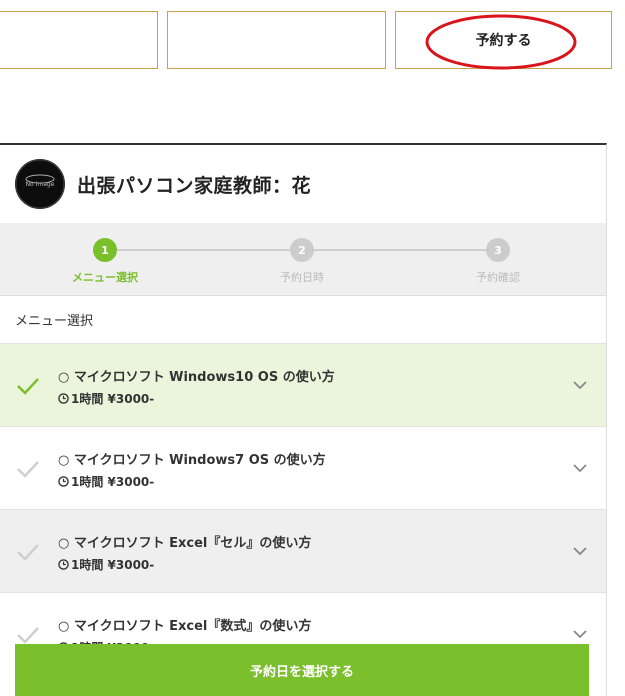 This screenshot has height=696, width=625. Describe the element at coordinates (185, 543) in the screenshot. I see `menu-item-name: ○ マイクロソフト Excel『セル』の使い方` at that location.